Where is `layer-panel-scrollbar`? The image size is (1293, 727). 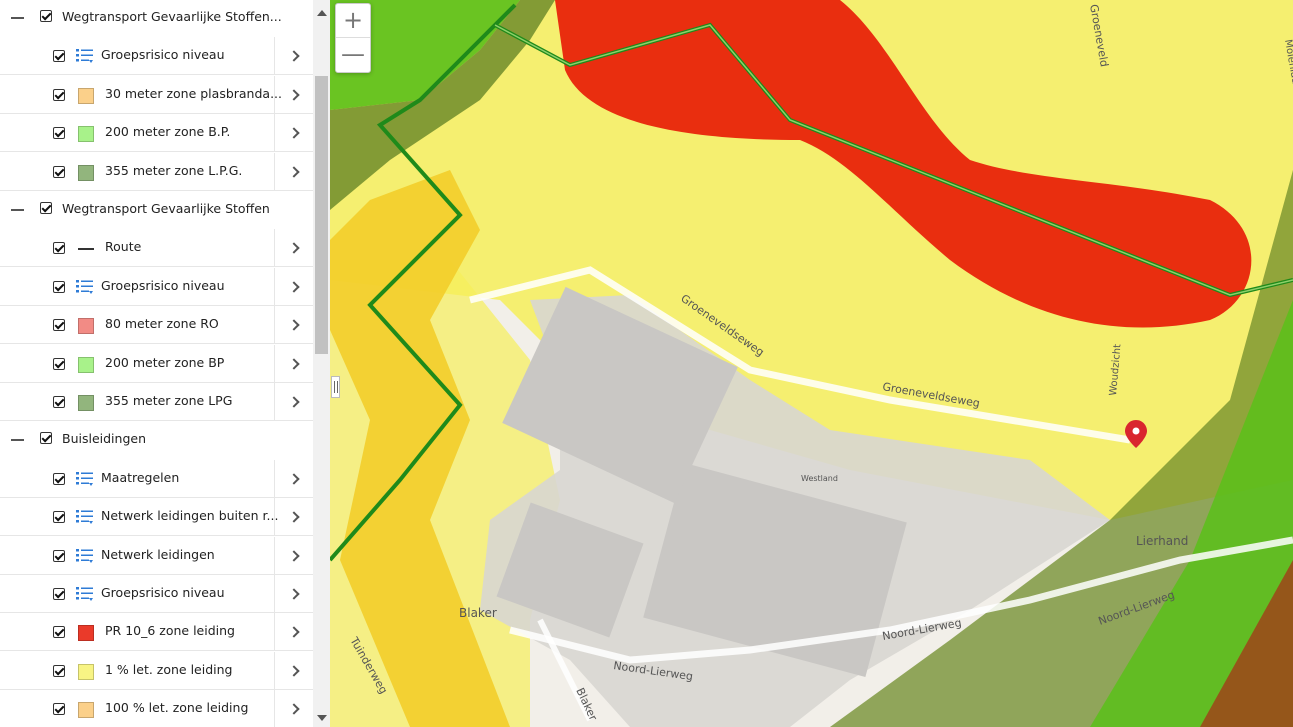 layer-panel-scrollbar is located at coordinates (321, 363).